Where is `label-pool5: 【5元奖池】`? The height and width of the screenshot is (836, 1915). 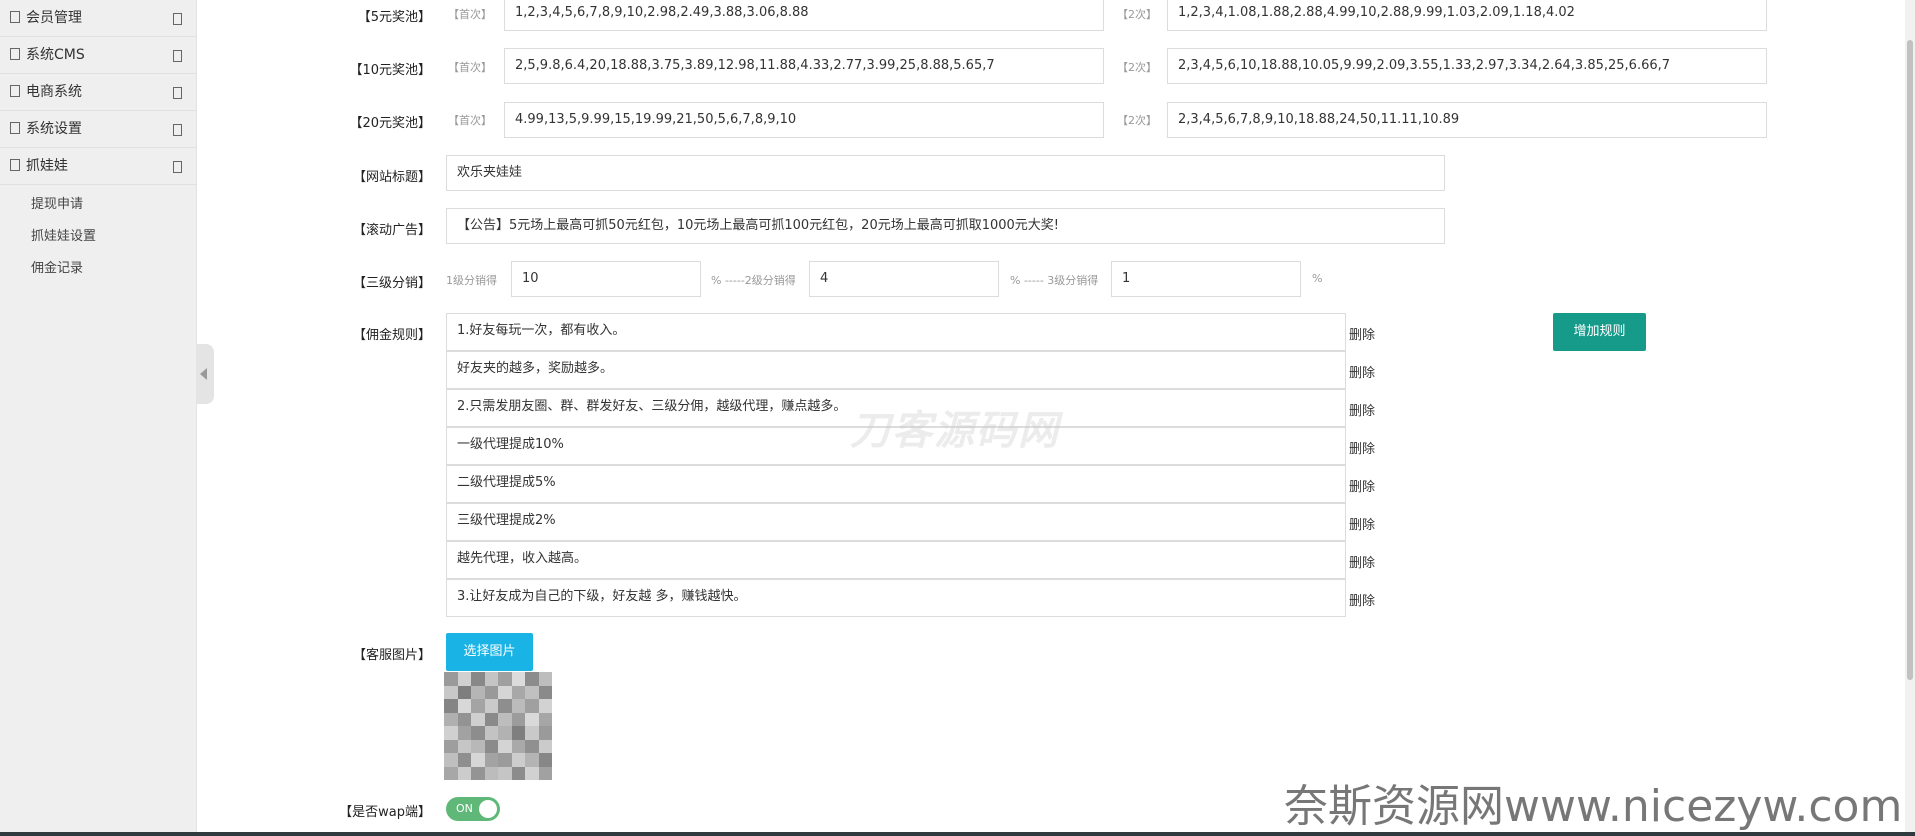 label-pool5: 【5元奖池】 is located at coordinates (394, 17).